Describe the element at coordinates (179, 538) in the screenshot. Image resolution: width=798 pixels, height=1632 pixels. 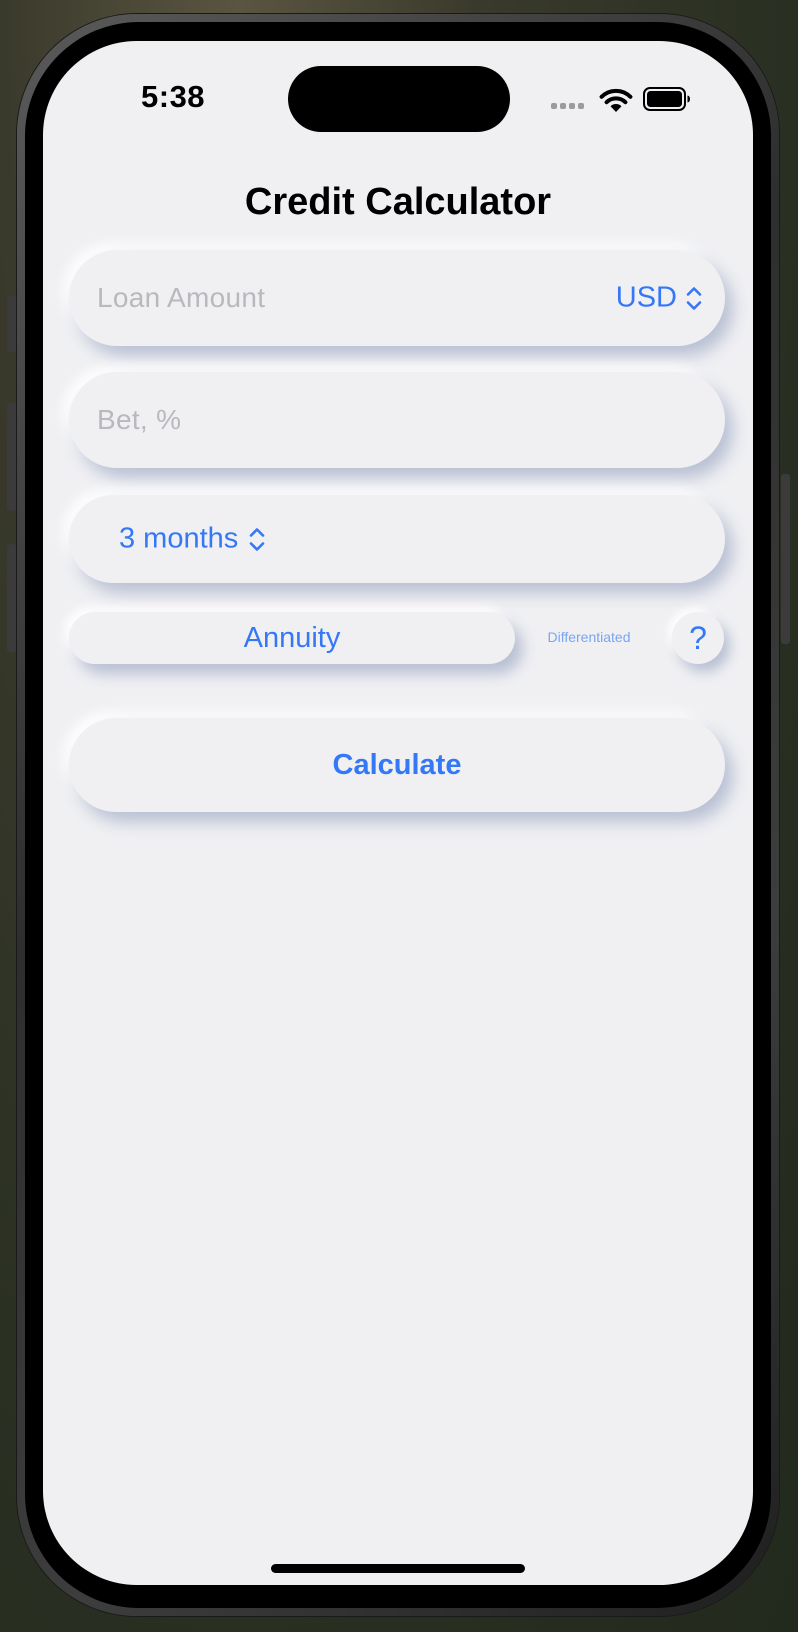
I see `term-value: 3 months` at that location.